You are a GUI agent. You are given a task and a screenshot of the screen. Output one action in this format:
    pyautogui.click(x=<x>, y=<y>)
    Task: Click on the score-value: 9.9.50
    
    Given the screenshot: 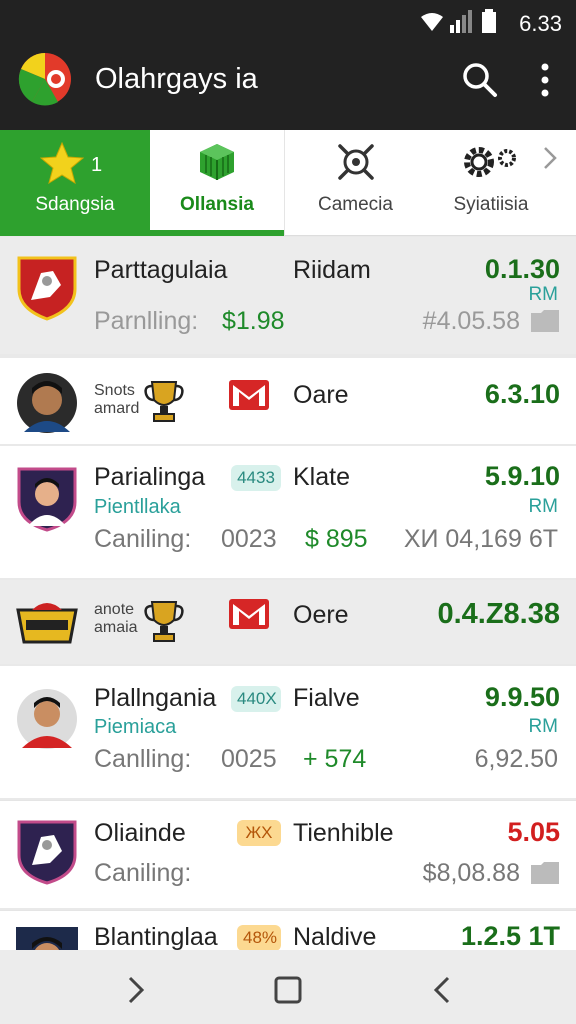 What is the action you would take?
    pyautogui.click(x=522, y=697)
    